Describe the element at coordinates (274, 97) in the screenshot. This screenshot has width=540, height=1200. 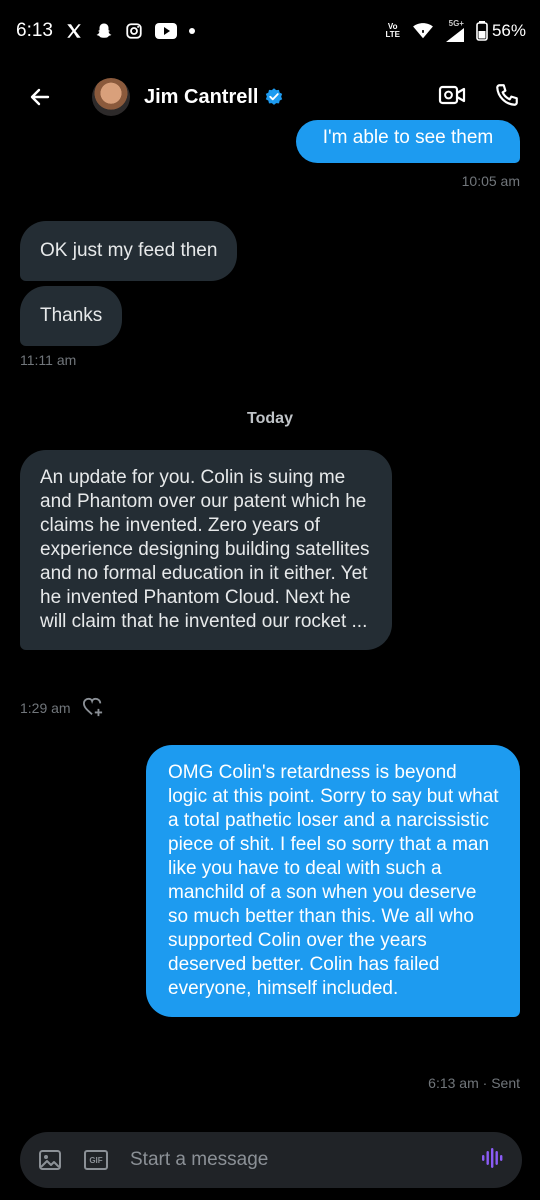
I see `verified-badge-icon` at that location.